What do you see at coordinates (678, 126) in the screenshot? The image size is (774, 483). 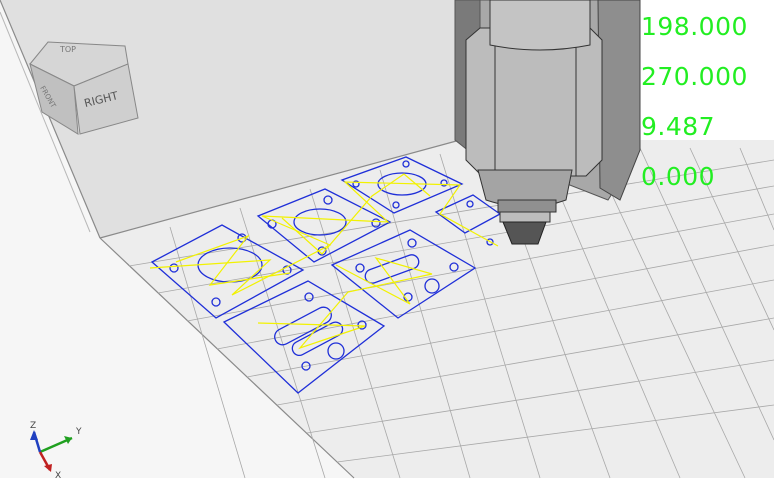 I see `readout-z-value: 9.487` at bounding box center [678, 126].